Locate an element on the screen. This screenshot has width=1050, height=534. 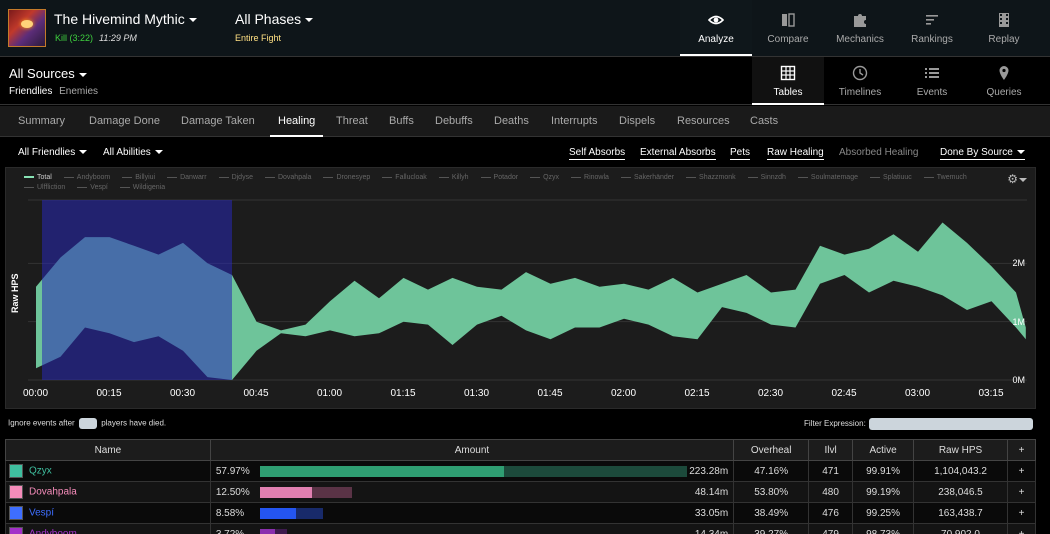
ignore-label-after: players have died. is located at coordinates (134, 423).